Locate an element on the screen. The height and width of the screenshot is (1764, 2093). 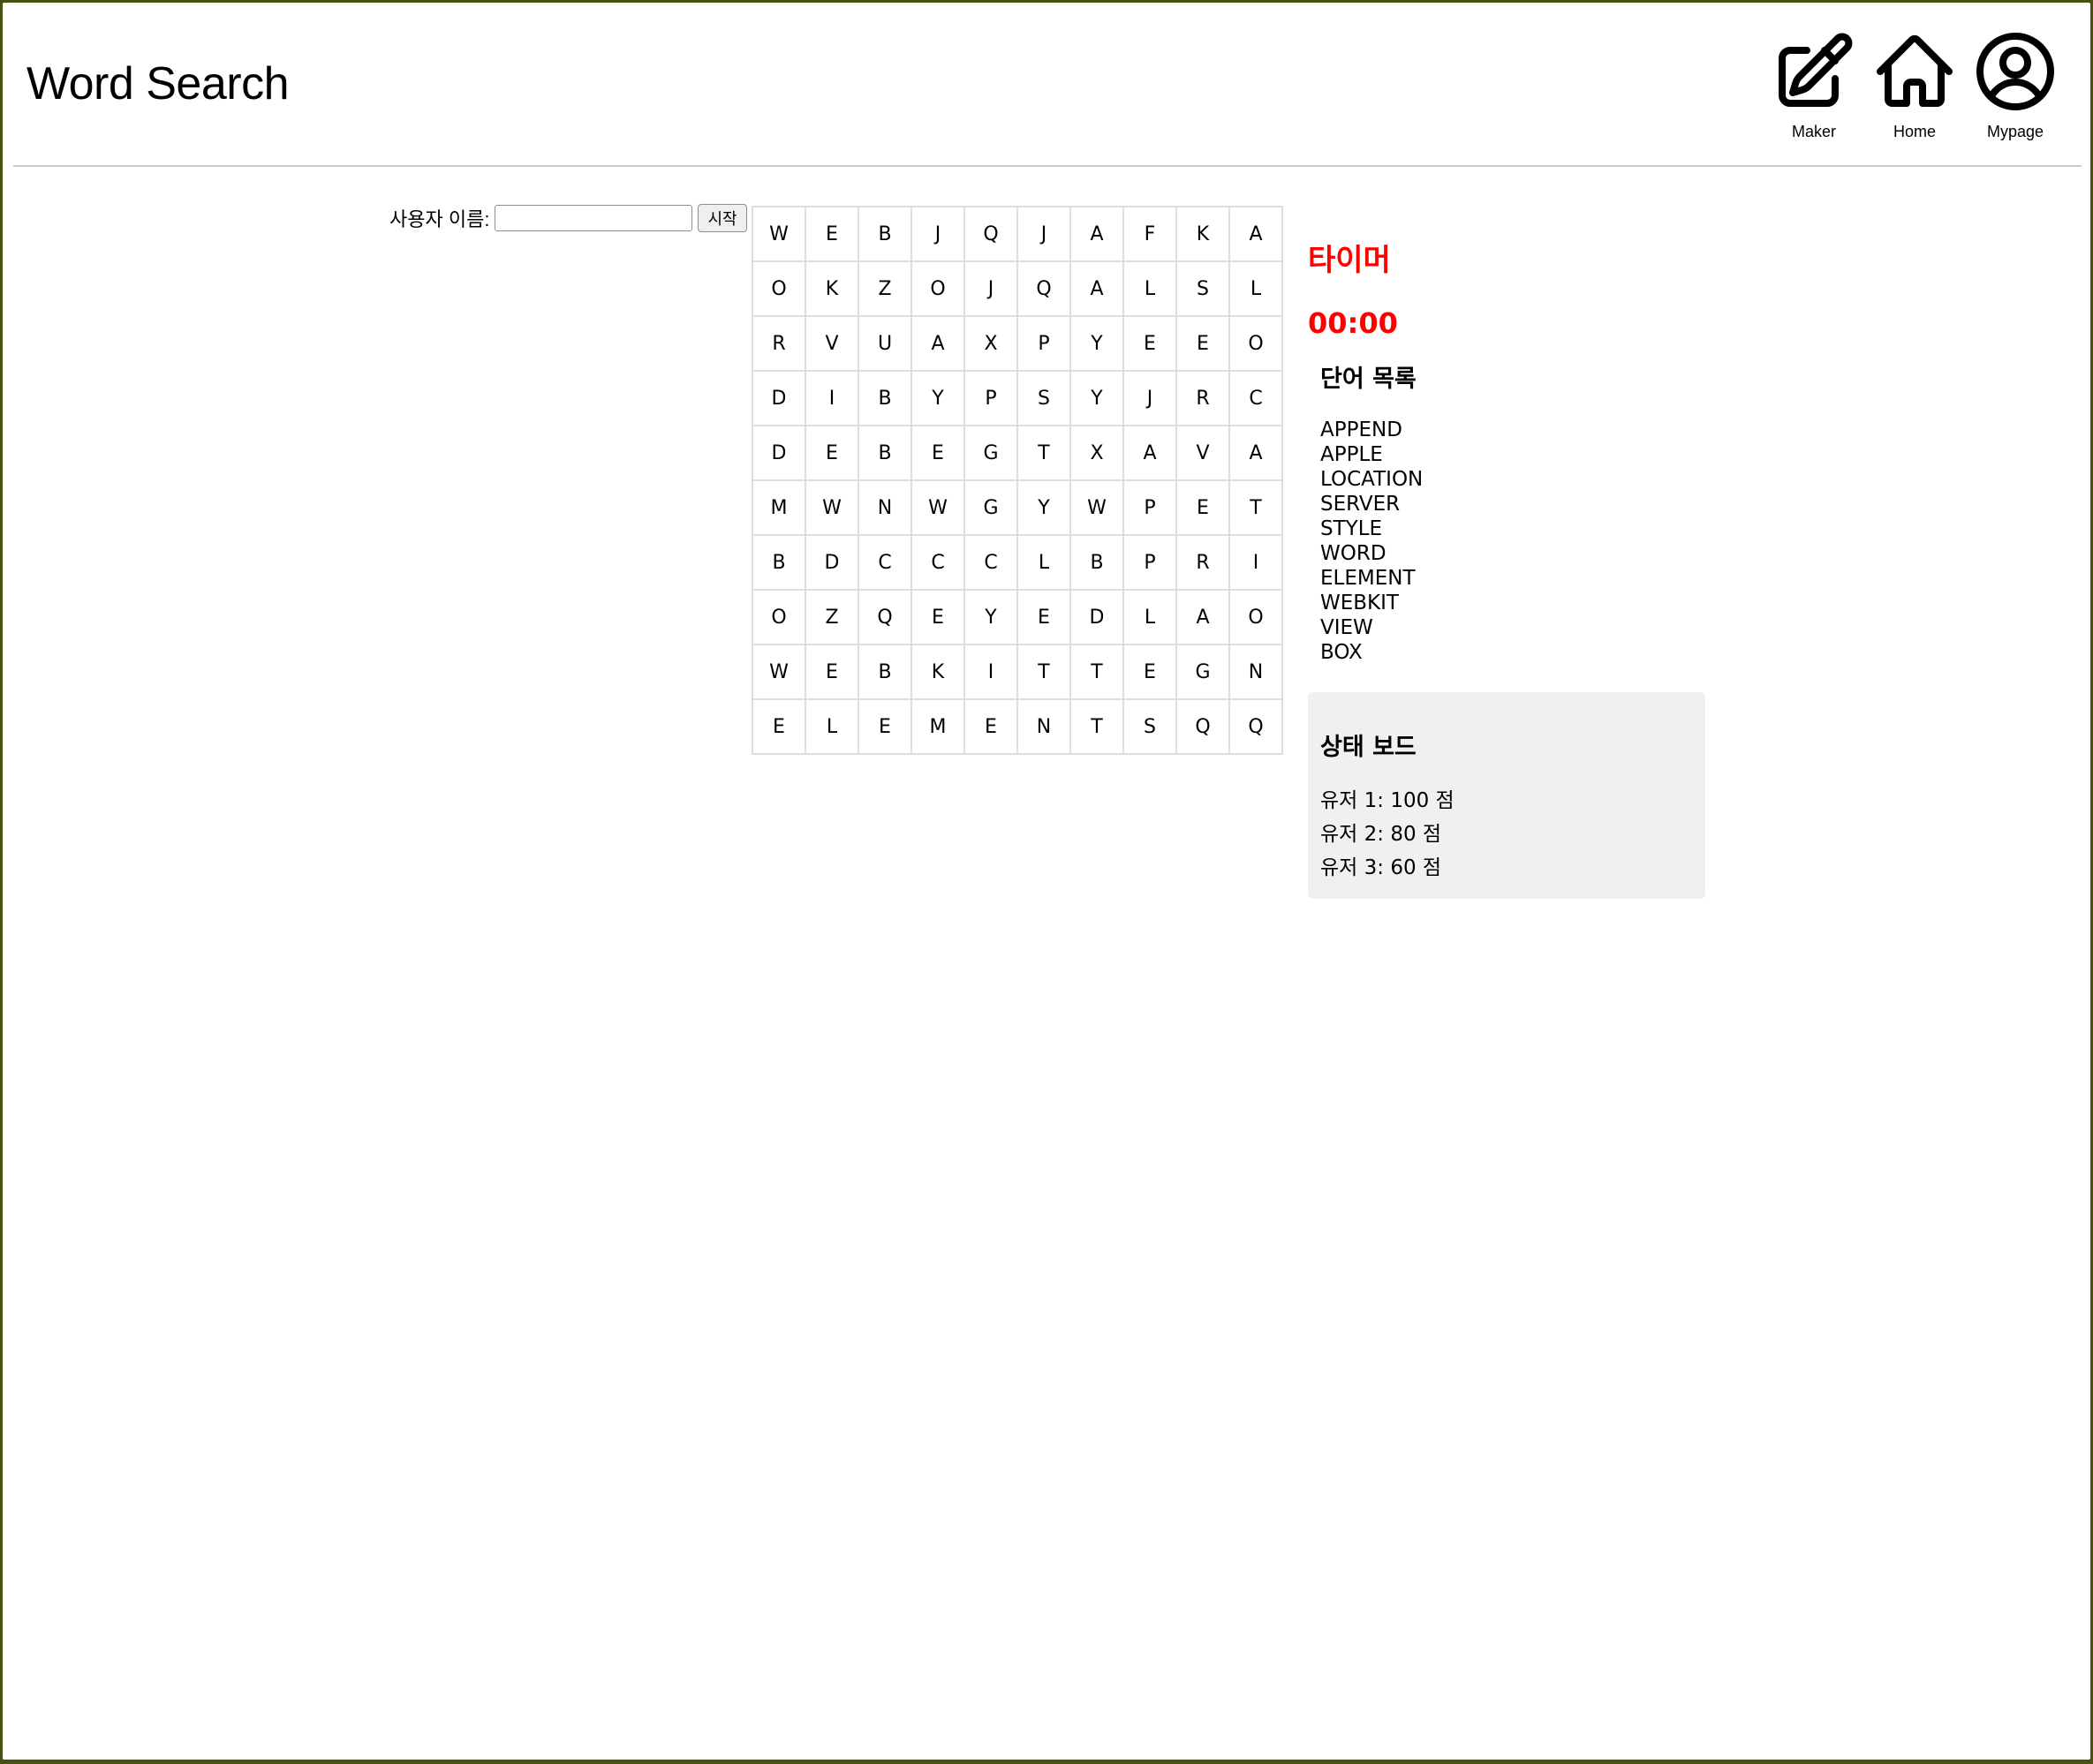
nav-maker: Maker is located at coordinates (1814, 85).